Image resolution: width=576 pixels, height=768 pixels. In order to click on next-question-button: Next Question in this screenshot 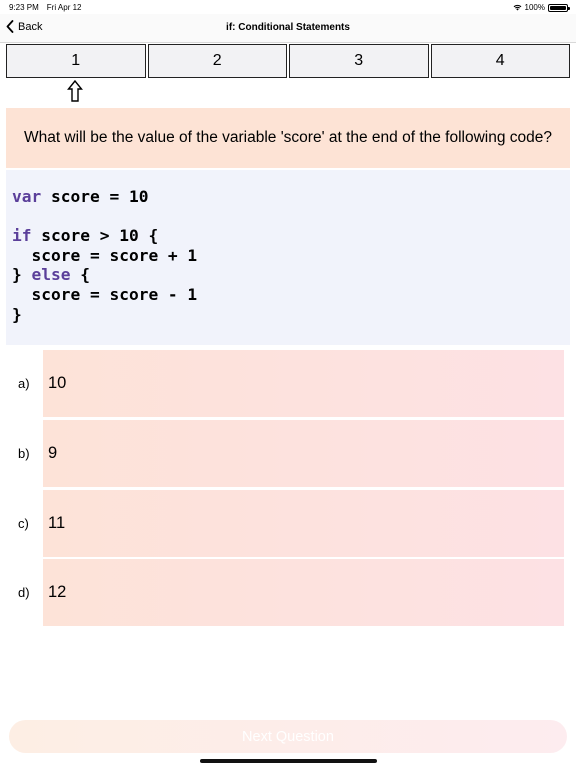, I will do `click(288, 736)`.